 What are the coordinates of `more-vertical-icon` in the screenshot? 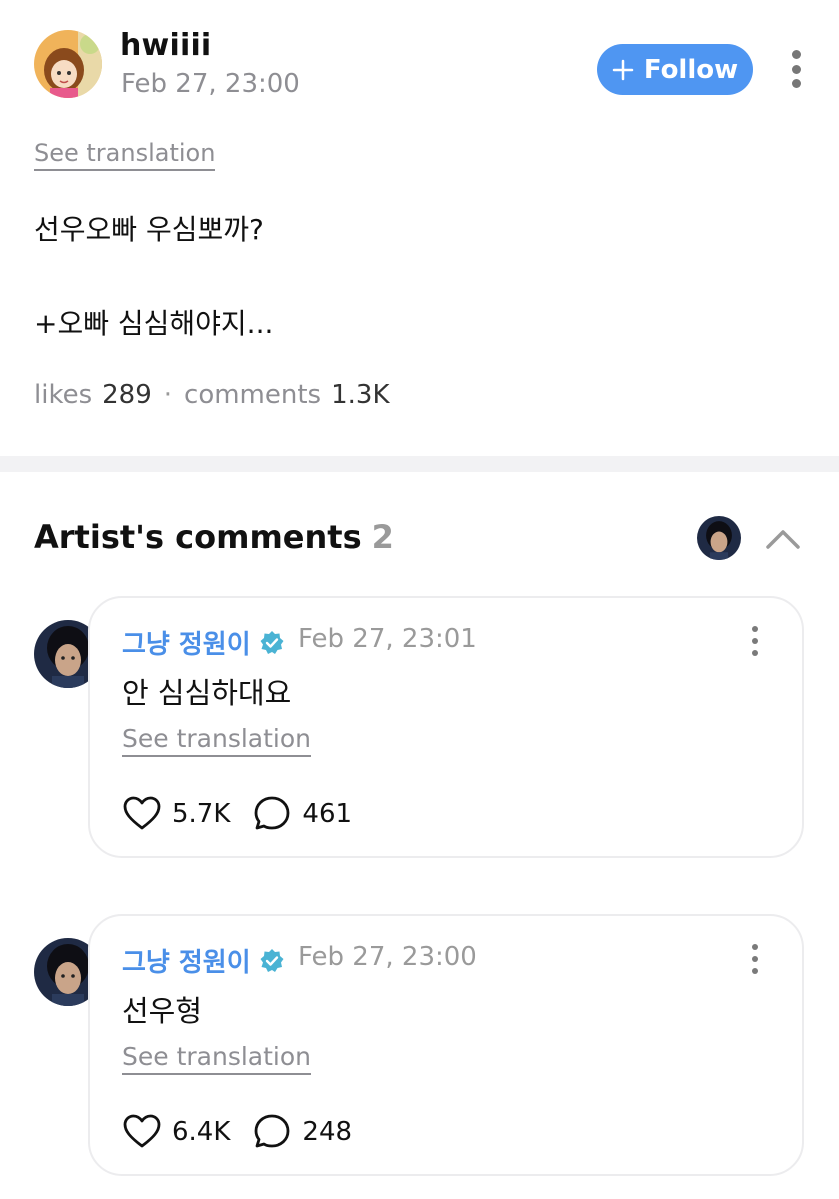 It's located at (796, 69).